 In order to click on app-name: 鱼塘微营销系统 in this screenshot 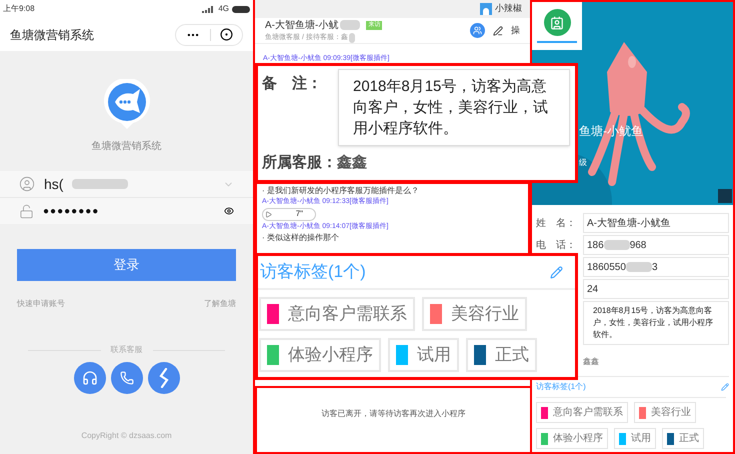, I will do `click(127, 147)`.